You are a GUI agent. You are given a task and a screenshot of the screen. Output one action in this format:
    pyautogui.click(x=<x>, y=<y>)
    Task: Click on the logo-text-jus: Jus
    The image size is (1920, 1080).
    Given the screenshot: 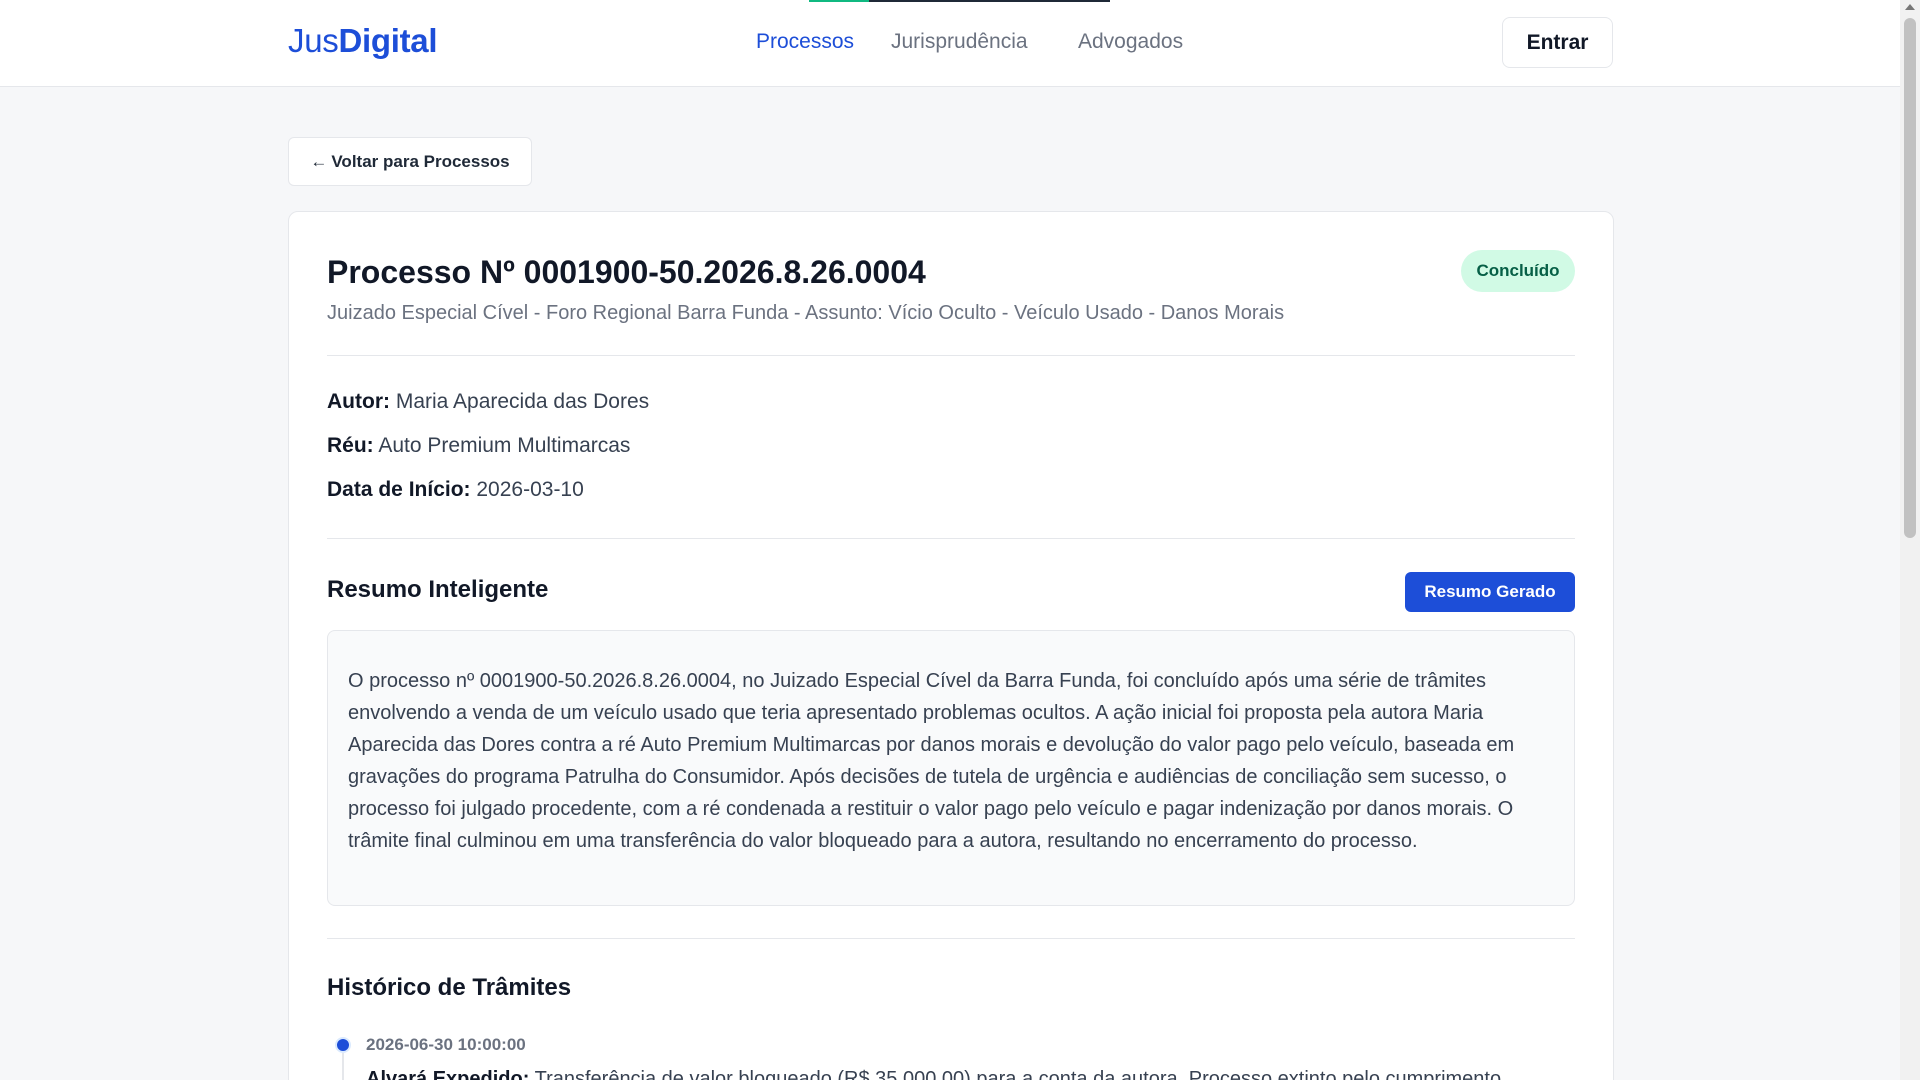 What is the action you would take?
    pyautogui.click(x=313, y=40)
    